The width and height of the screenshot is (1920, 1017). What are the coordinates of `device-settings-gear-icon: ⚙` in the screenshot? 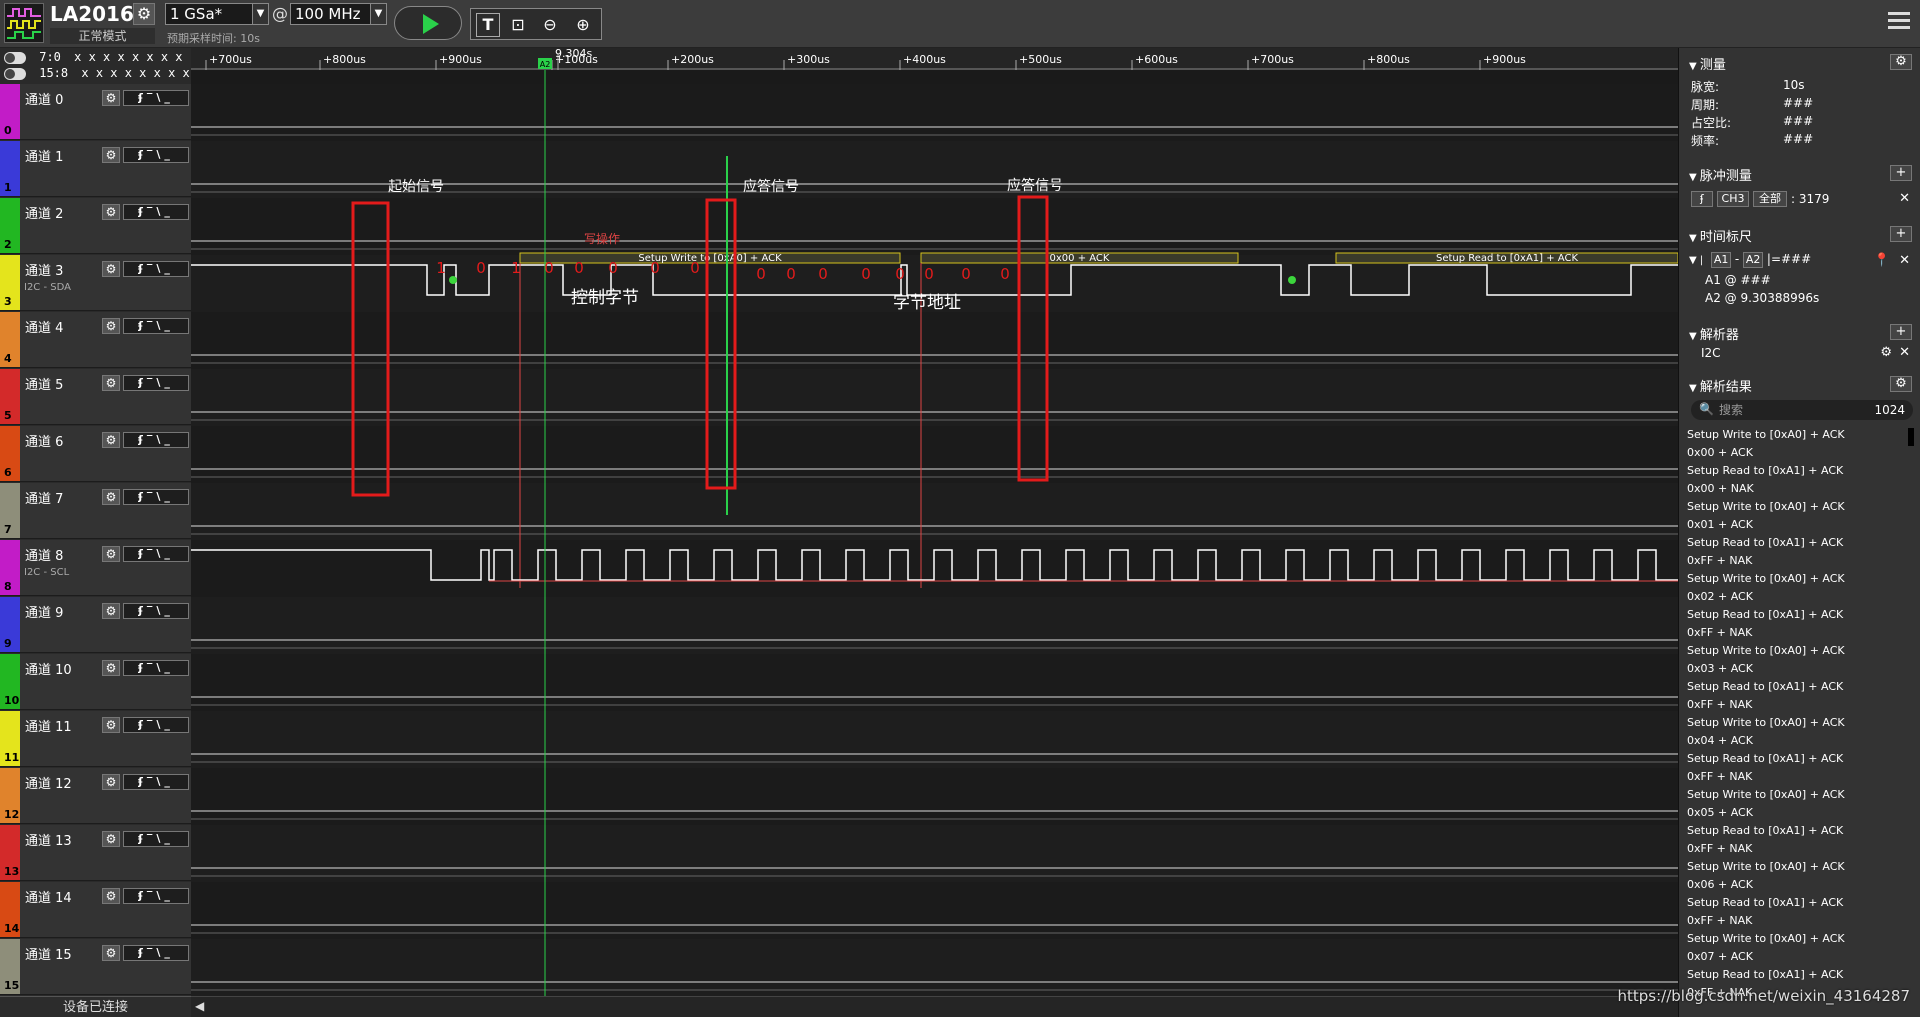 It's located at (144, 14).